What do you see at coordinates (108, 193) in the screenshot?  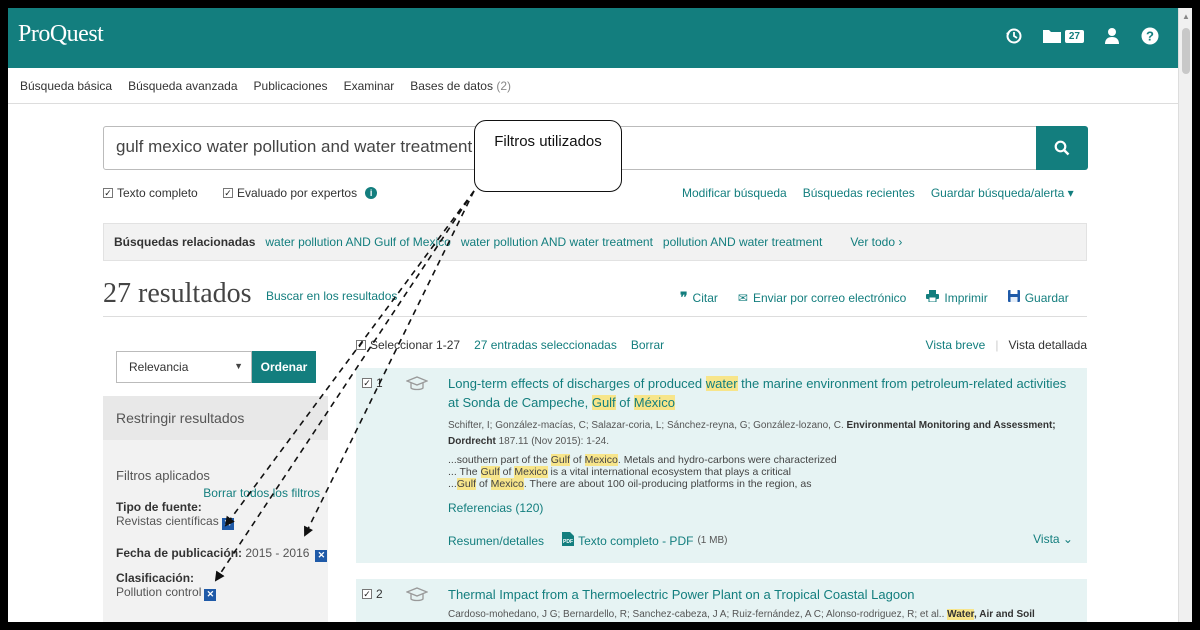 I see `full-text-checkbox: ✓` at bounding box center [108, 193].